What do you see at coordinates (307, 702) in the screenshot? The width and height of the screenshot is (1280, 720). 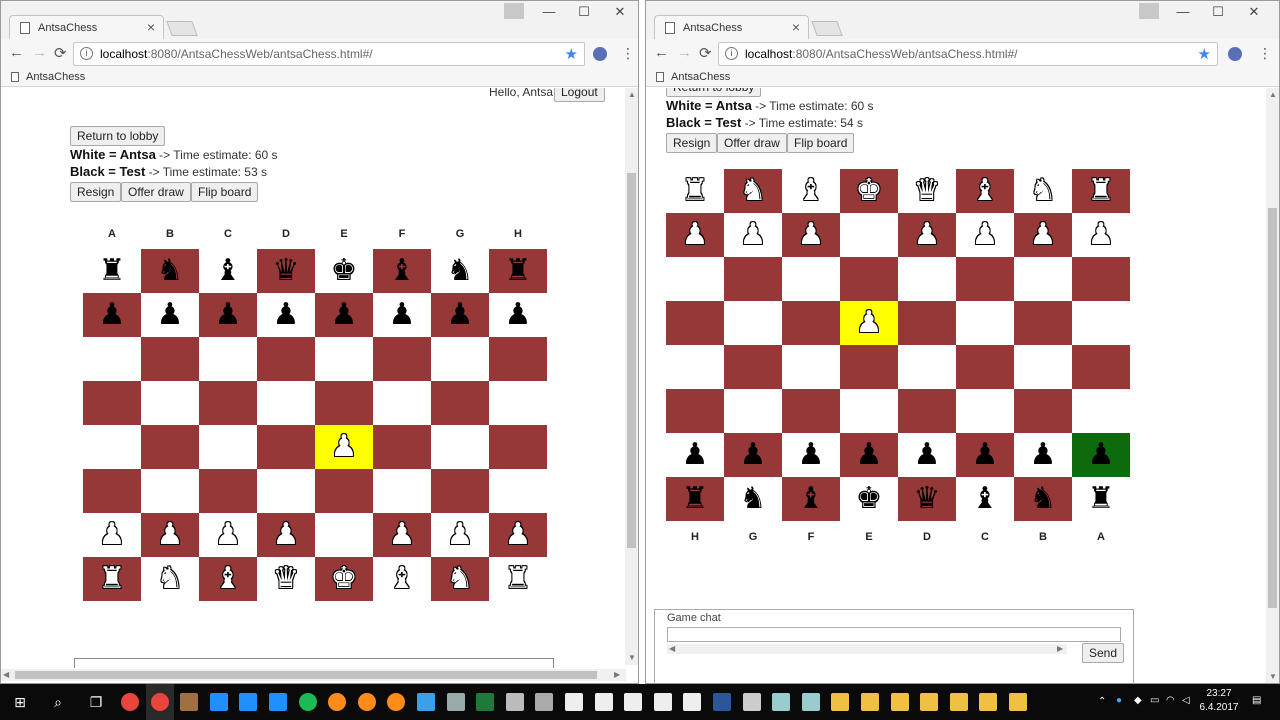 I see `spotify-icon` at bounding box center [307, 702].